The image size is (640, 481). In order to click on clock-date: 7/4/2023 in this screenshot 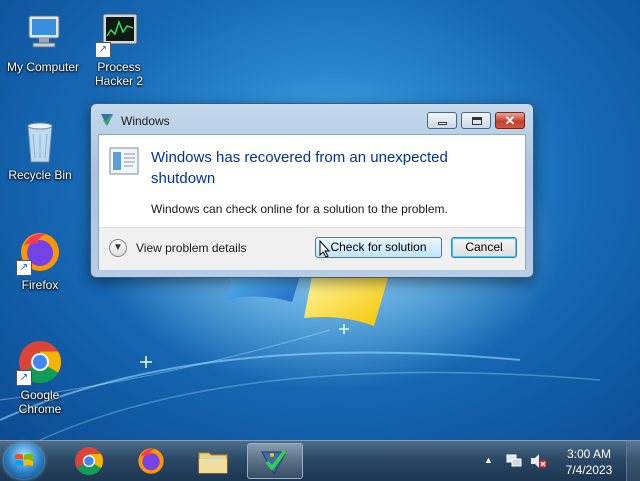, I will do `click(589, 470)`.